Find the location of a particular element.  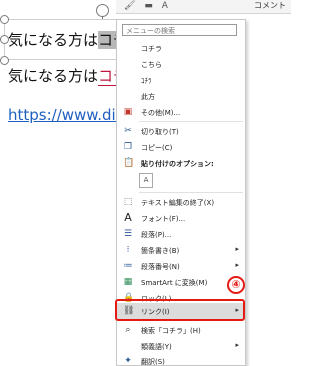

bullets-icon: ⁝ is located at coordinates (128, 250).